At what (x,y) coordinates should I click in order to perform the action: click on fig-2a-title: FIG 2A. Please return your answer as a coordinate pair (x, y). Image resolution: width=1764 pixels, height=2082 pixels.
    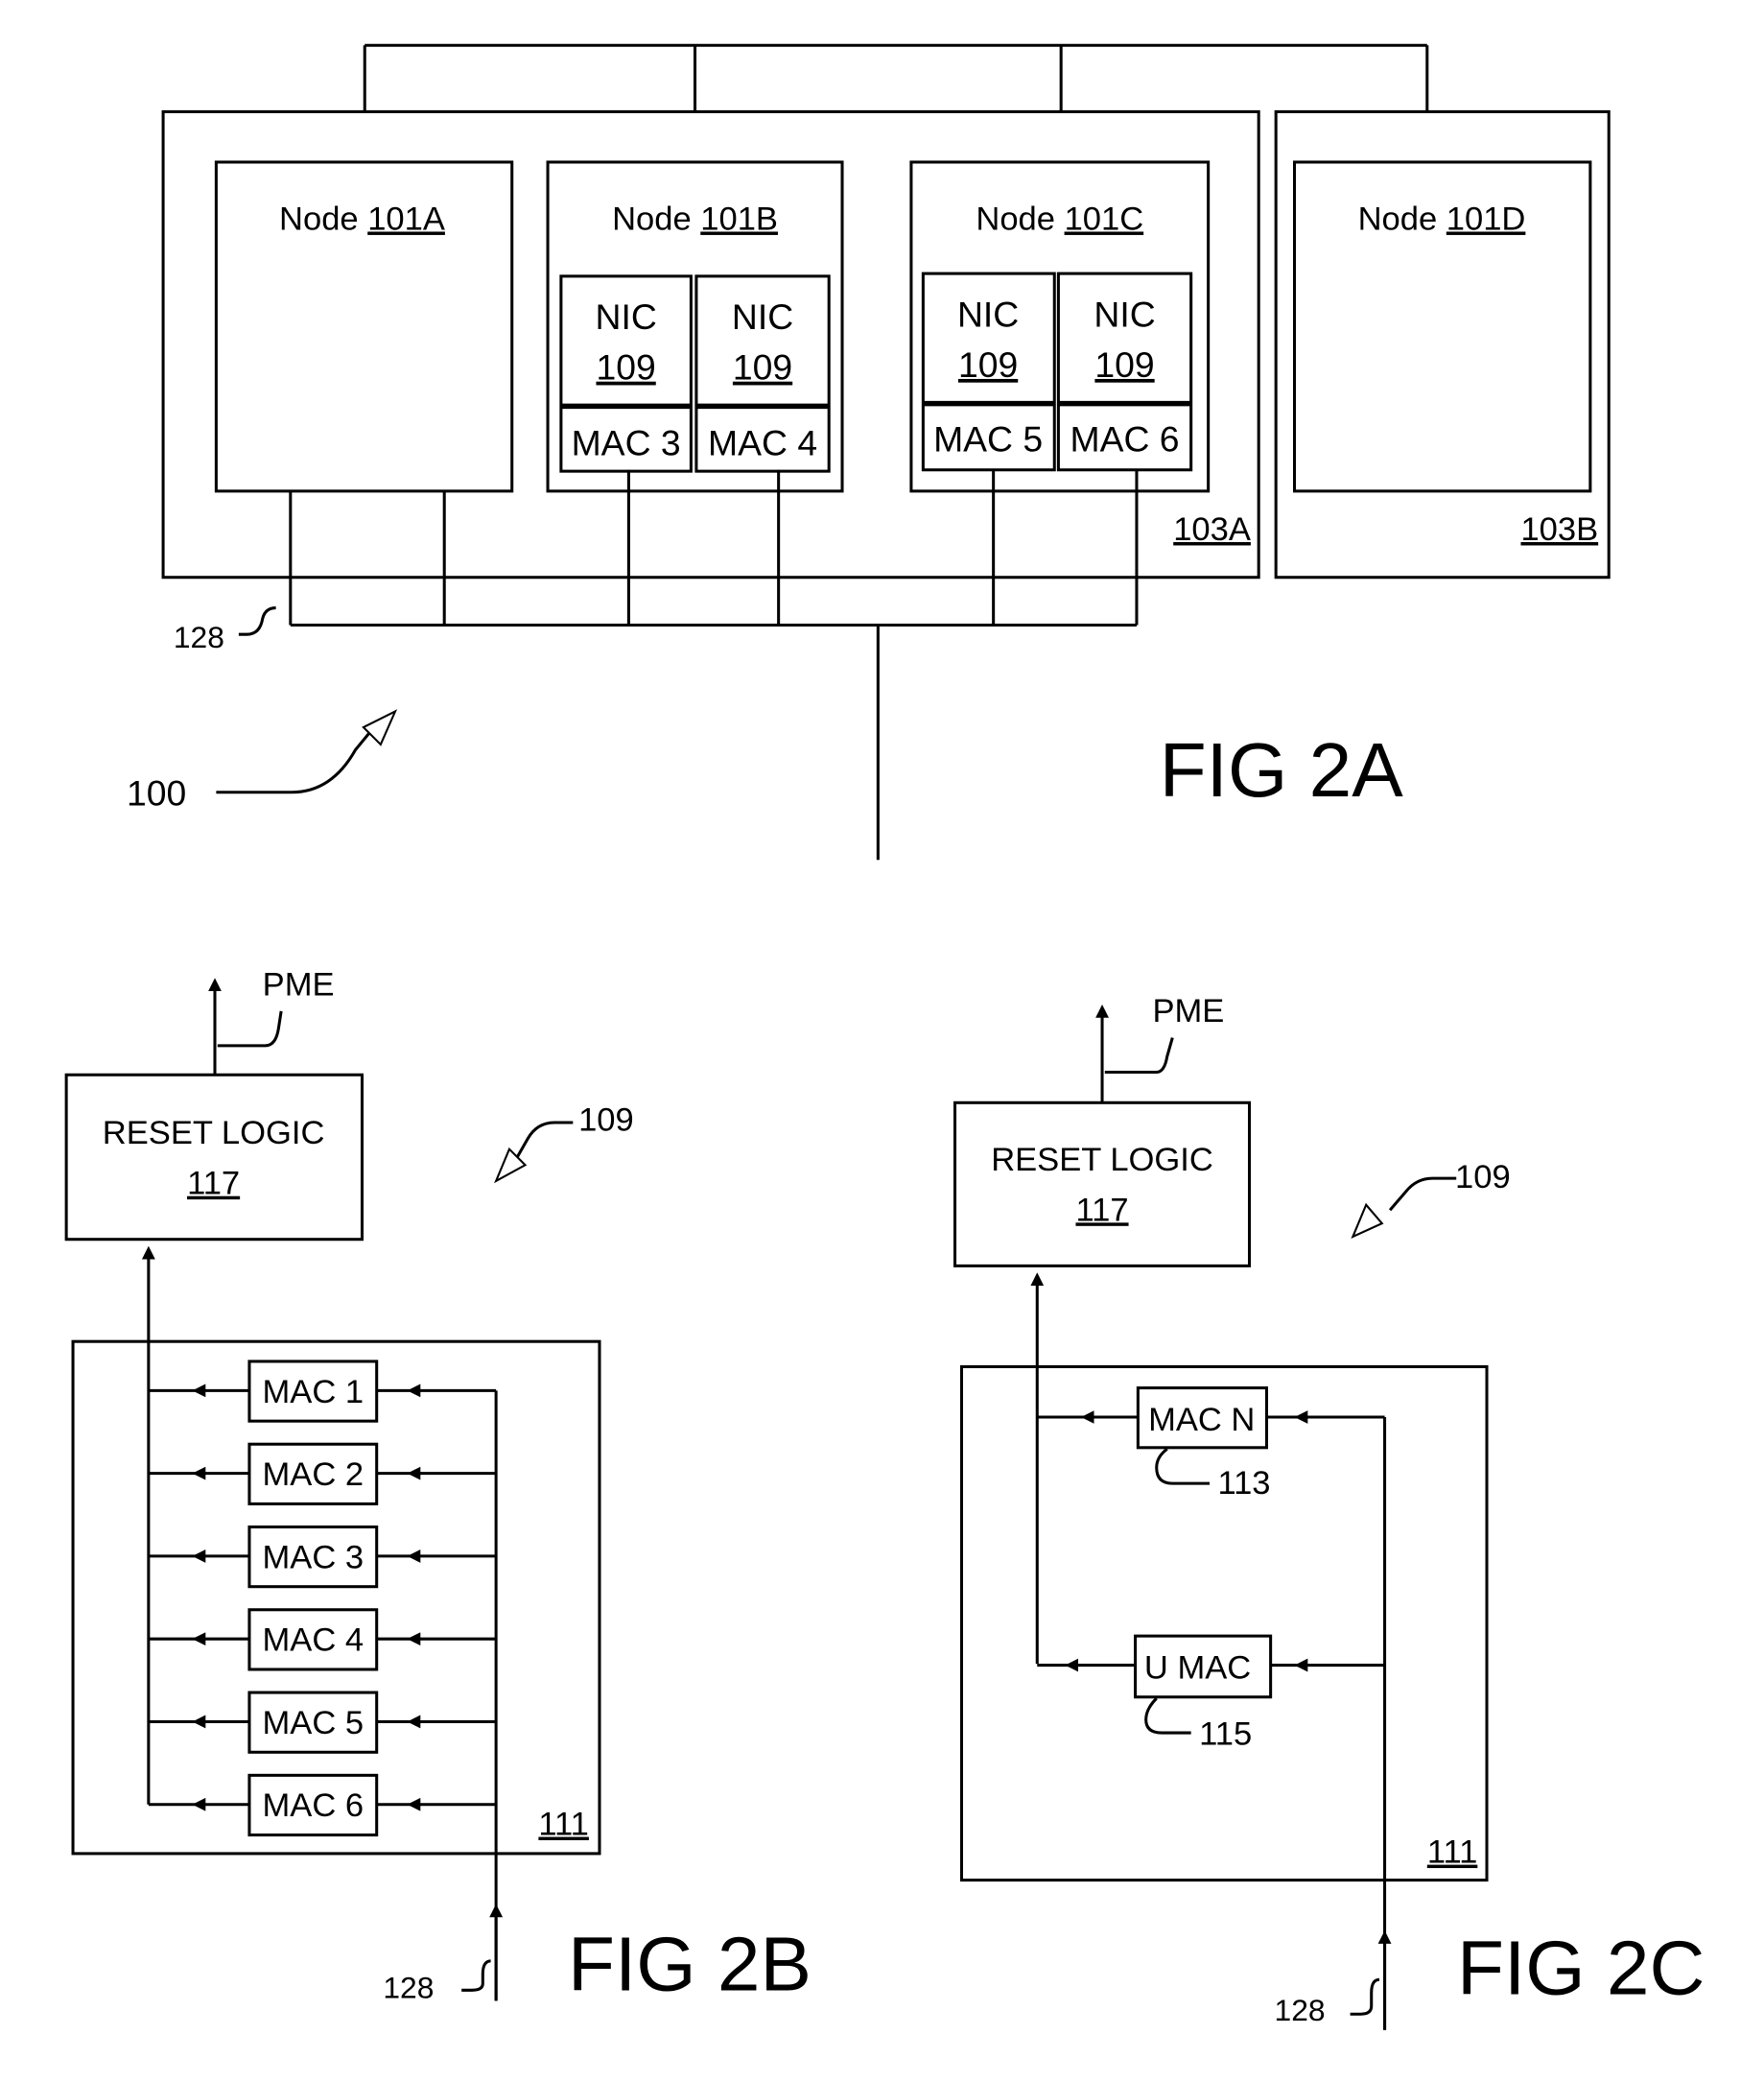
    Looking at the image, I should click on (1282, 769).